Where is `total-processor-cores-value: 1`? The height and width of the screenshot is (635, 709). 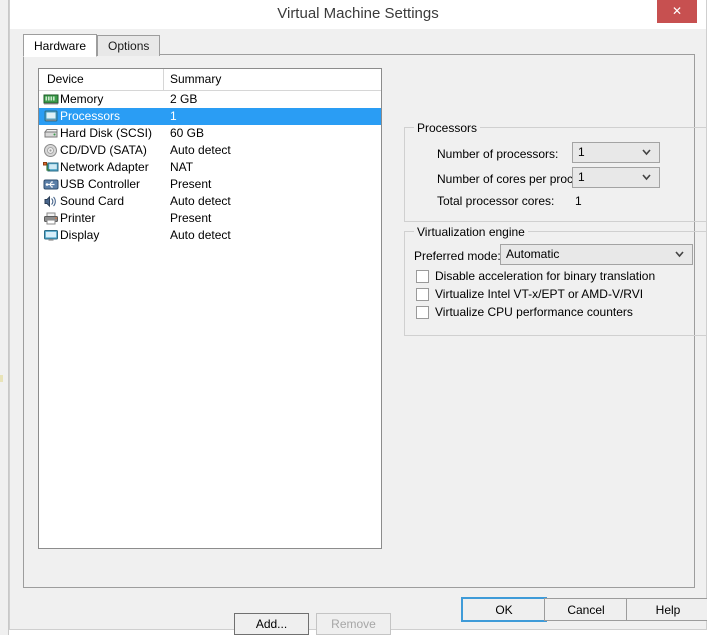
total-processor-cores-value: 1 is located at coordinates (578, 201).